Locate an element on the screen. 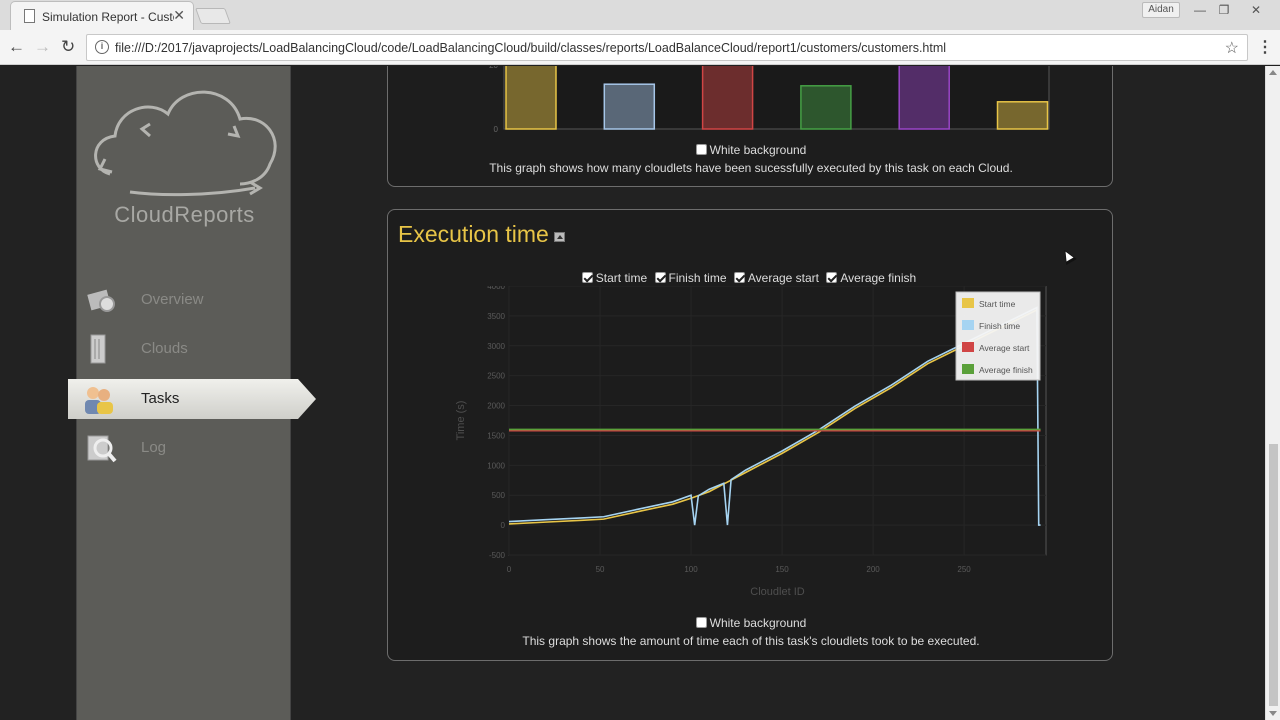 This screenshot has height=720, width=1280. average-start-checkbox is located at coordinates (739, 277).